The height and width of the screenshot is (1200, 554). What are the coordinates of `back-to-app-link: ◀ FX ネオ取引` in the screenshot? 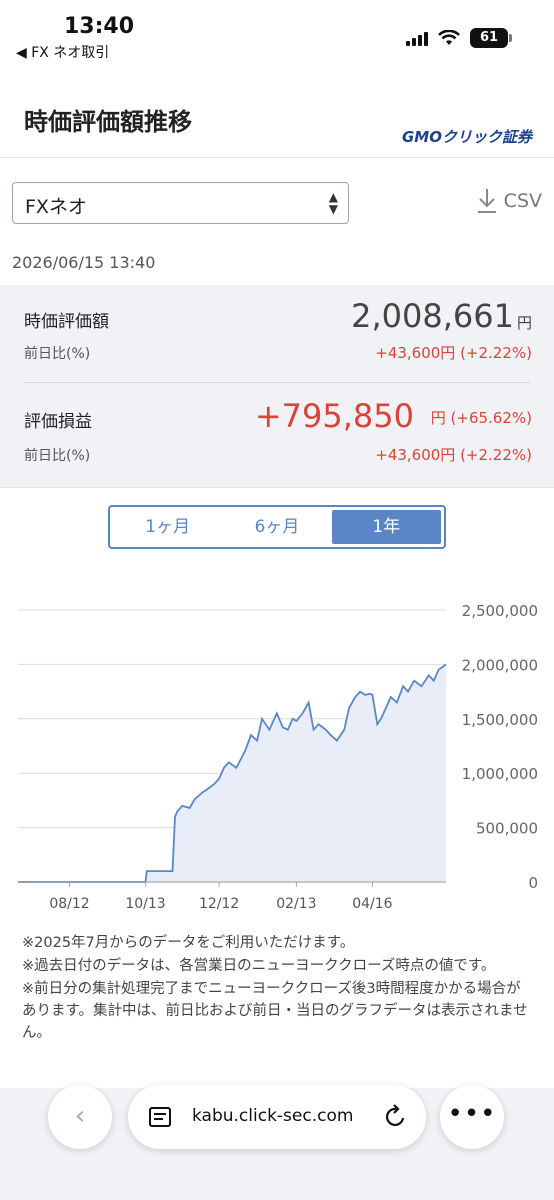 It's located at (62, 52).